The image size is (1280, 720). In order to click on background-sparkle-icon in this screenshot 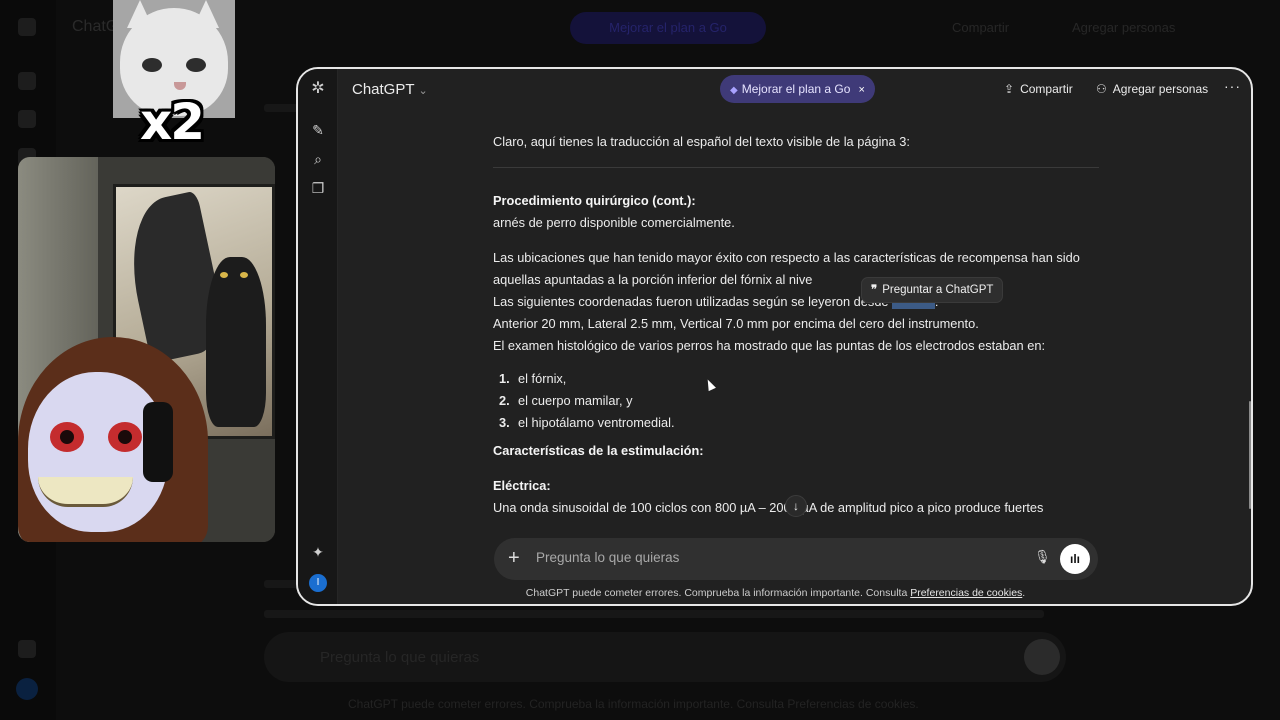, I will do `click(27, 649)`.